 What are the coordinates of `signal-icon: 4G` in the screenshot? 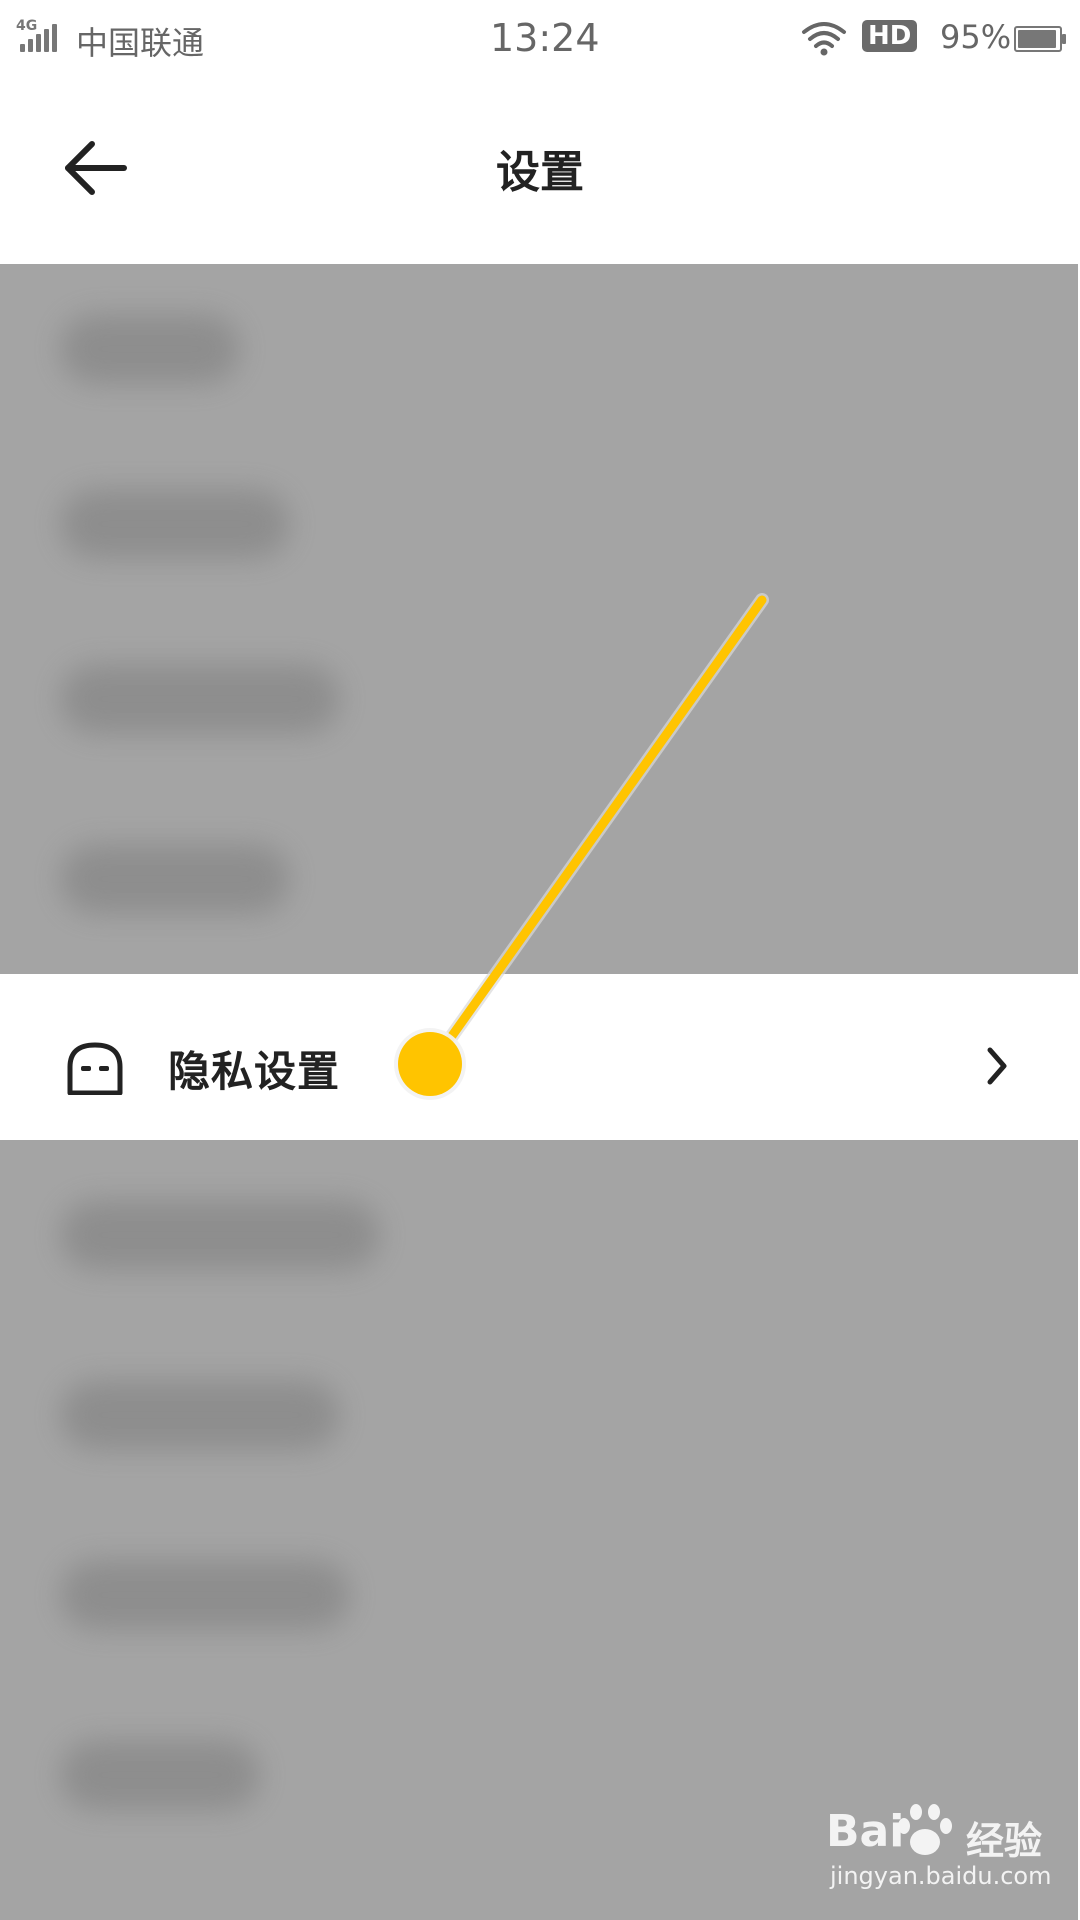 It's located at (38, 36).